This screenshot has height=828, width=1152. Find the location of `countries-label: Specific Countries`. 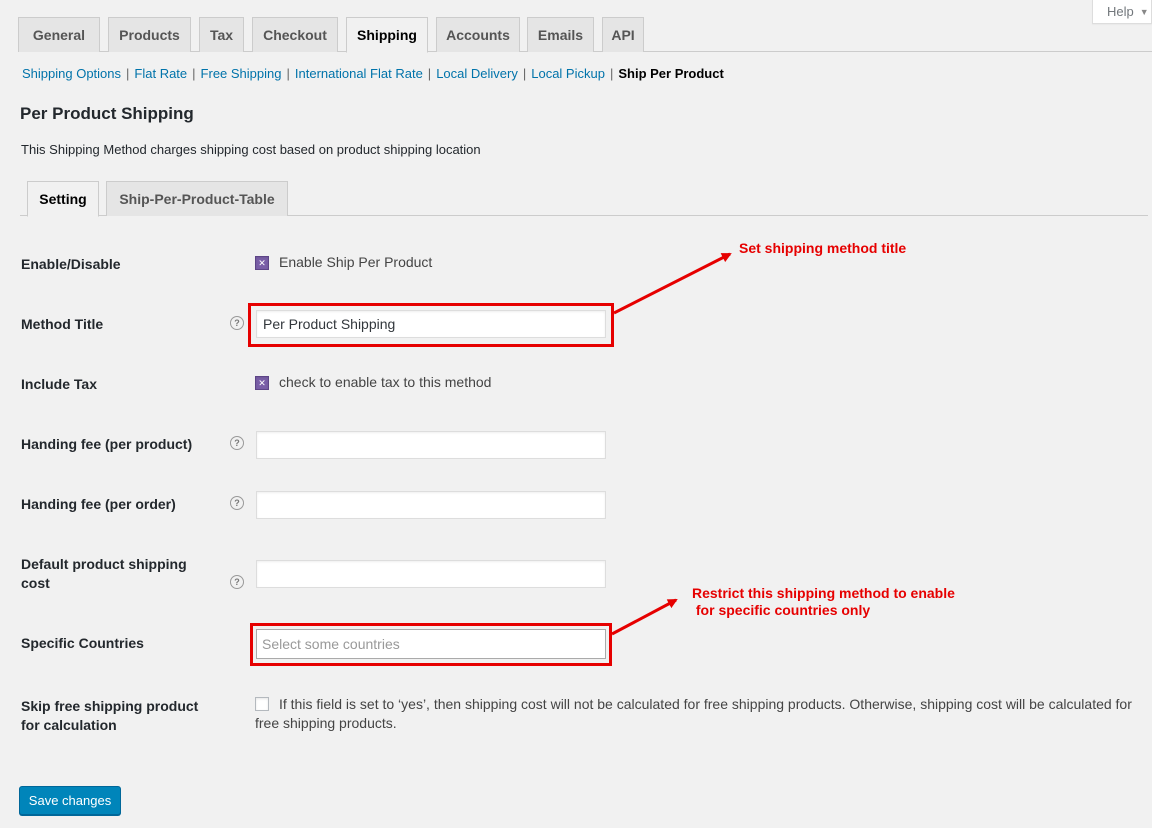

countries-label: Specific Countries is located at coordinates (82, 643).